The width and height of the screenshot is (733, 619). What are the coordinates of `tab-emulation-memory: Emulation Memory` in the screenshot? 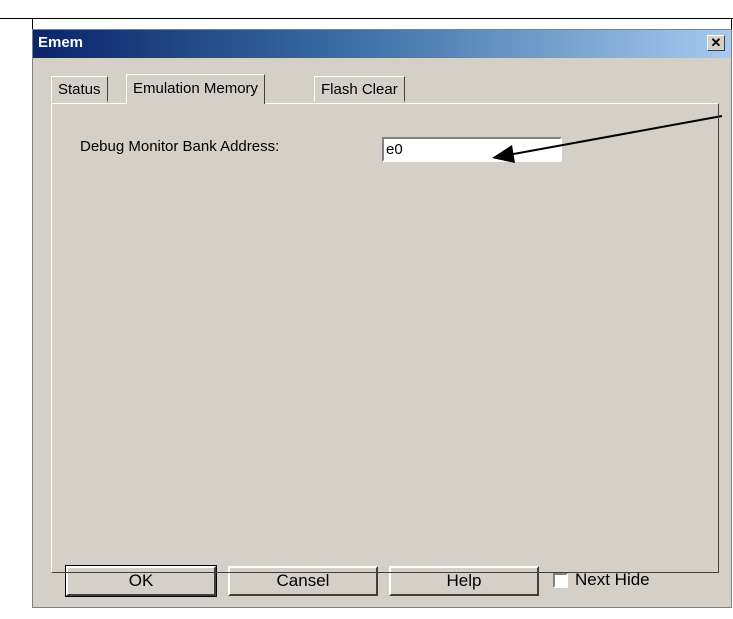 It's located at (196, 89).